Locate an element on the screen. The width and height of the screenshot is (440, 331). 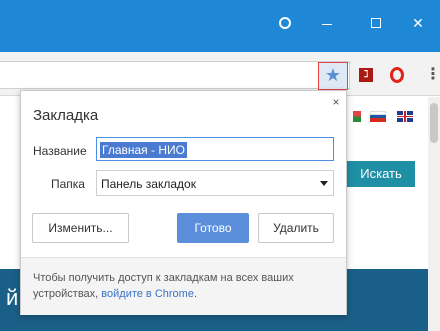
flag-icon is located at coordinates (357, 116).